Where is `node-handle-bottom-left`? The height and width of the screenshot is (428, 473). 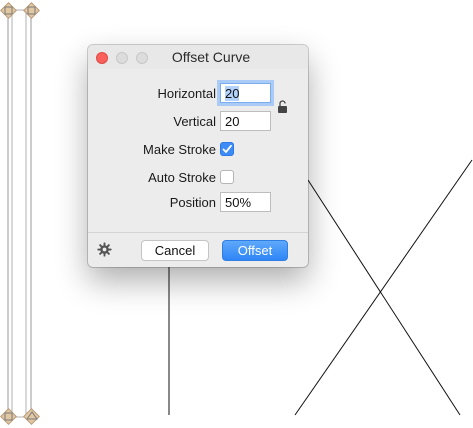
node-handle-bottom-left is located at coordinates (8, 416).